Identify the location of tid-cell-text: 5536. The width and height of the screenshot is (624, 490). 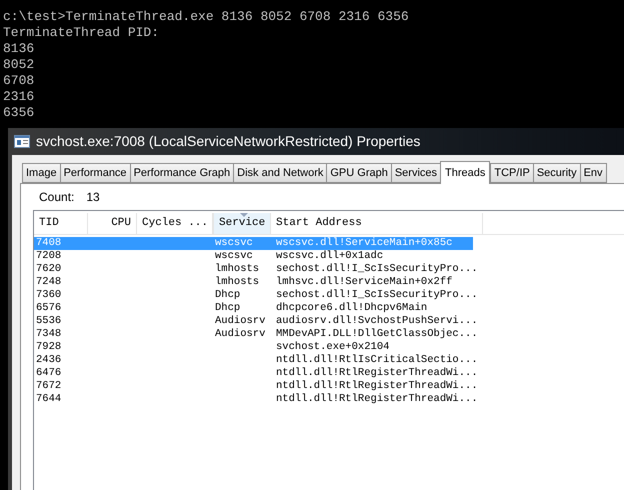
(48, 321).